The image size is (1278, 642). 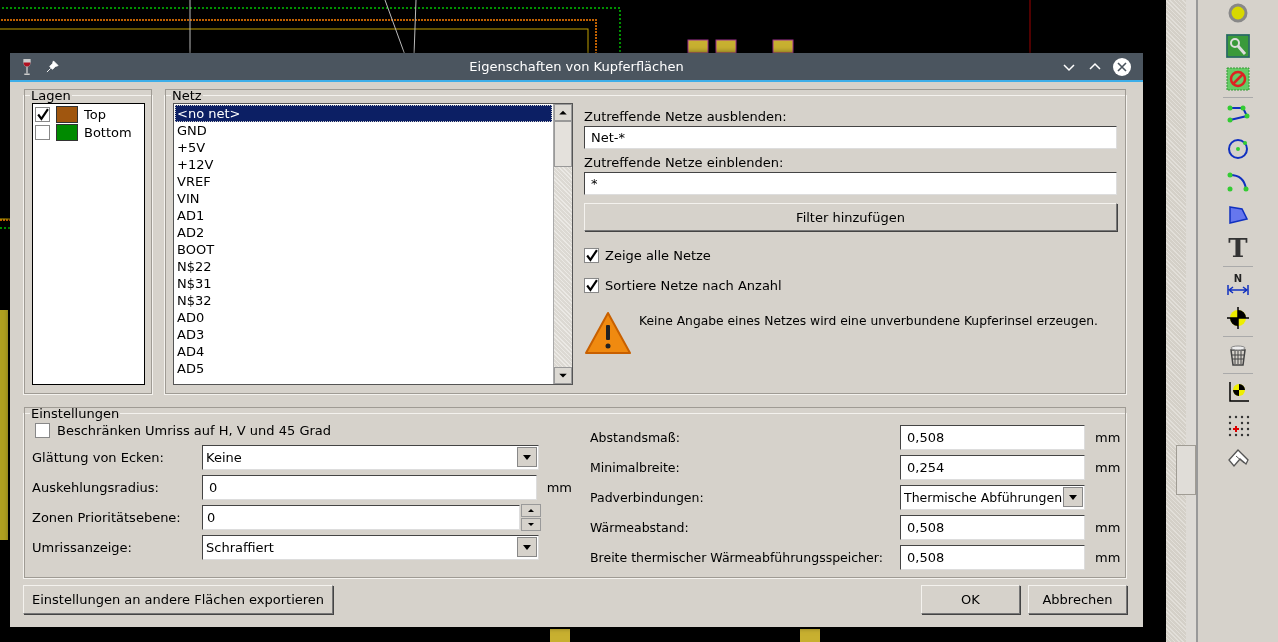 I want to click on circle-icon, so click(x=1238, y=149).